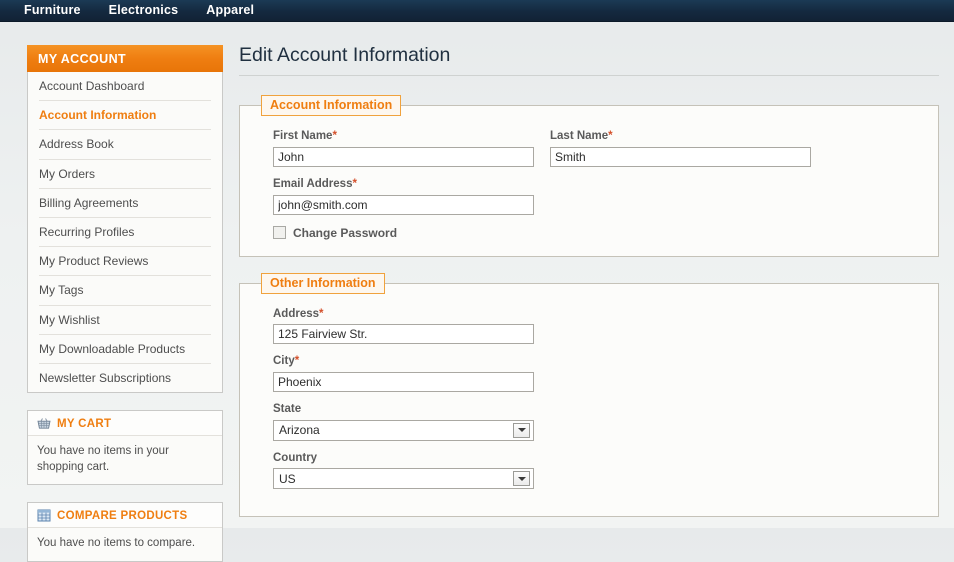 The image size is (954, 562). What do you see at coordinates (279, 233) in the screenshot?
I see `change-password-checkbox` at bounding box center [279, 233].